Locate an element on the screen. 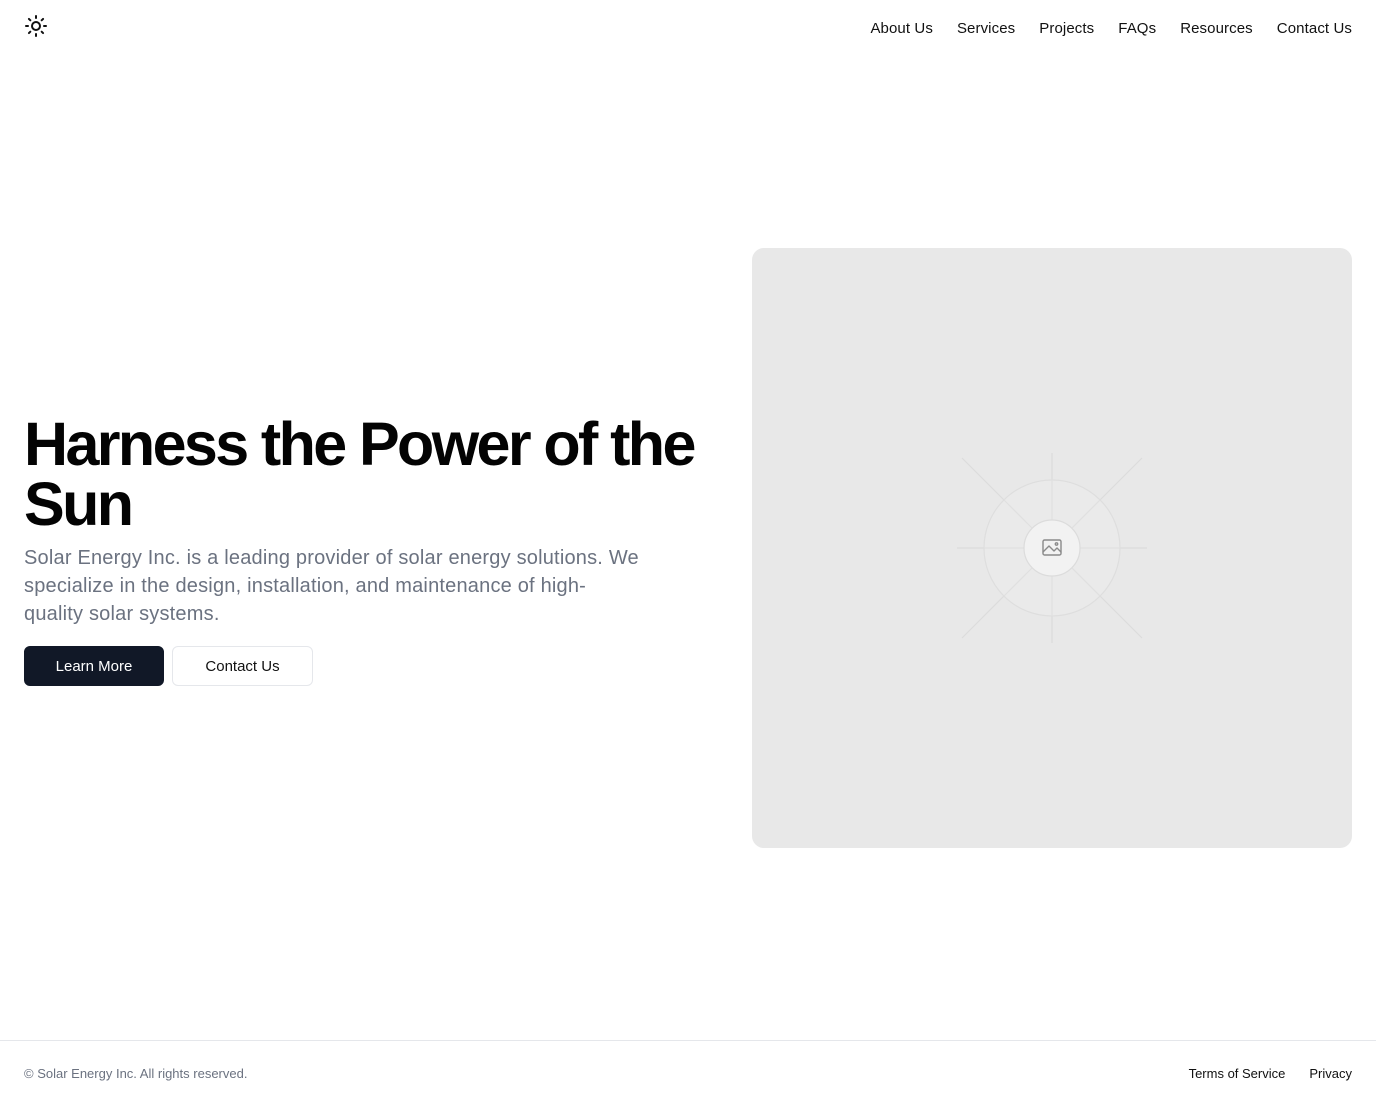  logo-link is located at coordinates (36, 28).